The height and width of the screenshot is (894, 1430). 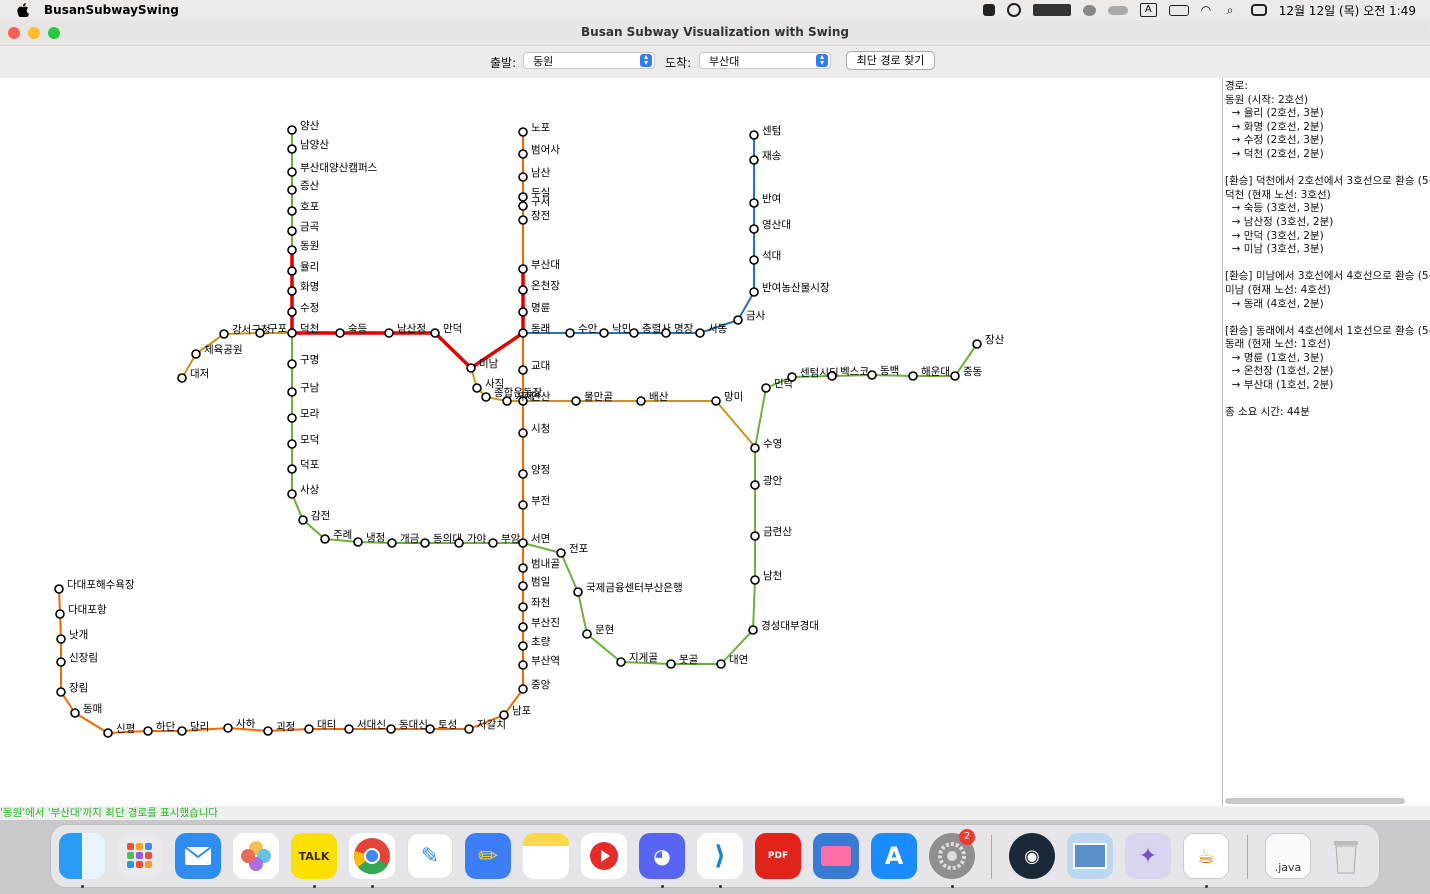 I want to click on steam-icon: ◉, so click(x=1032, y=856).